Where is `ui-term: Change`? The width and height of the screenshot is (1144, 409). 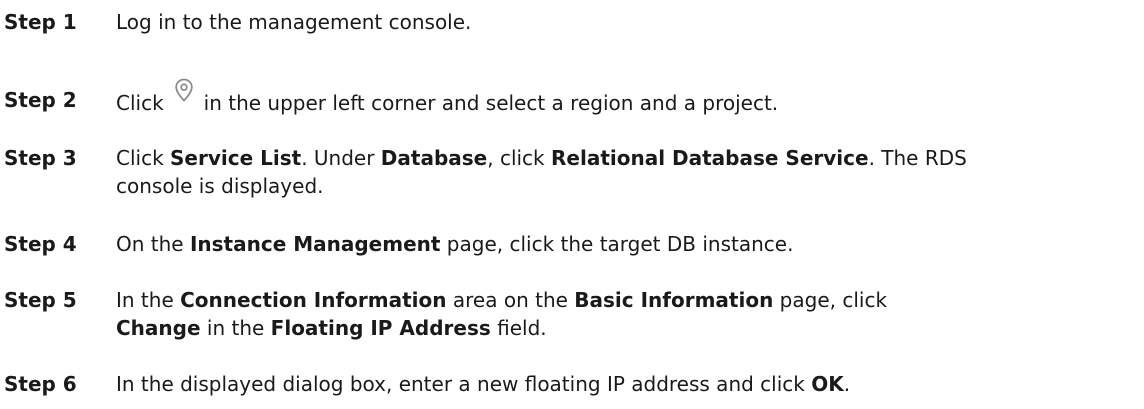 ui-term: Change is located at coordinates (158, 328).